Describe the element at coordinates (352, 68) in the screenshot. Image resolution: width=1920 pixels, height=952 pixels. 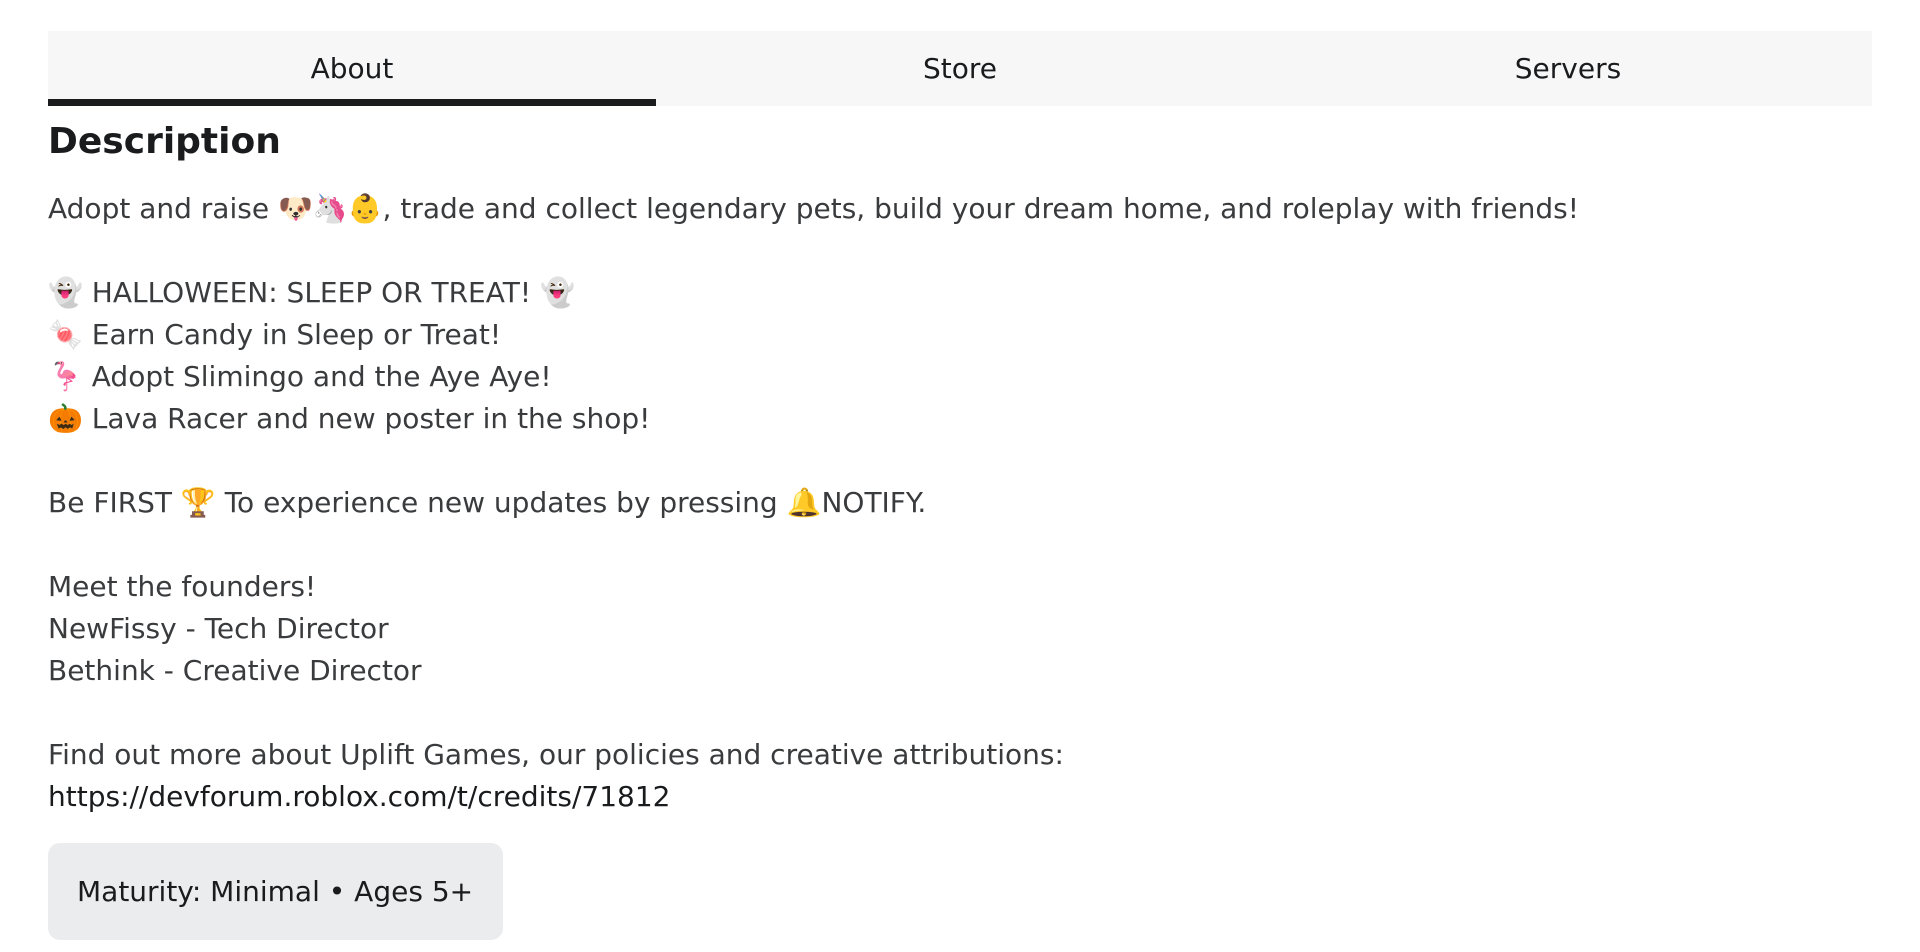
I see `tab-about: About` at that location.